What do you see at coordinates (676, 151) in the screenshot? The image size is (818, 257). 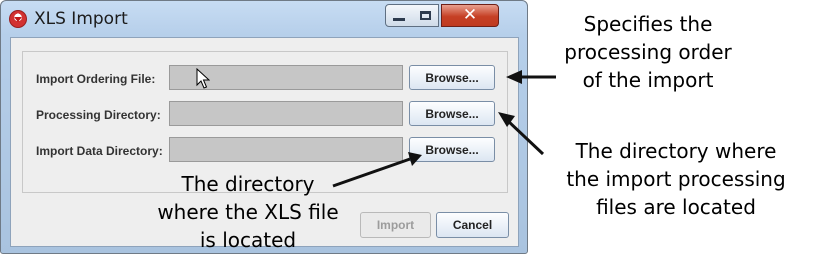 I see `annotation-processing-line: The directory where` at bounding box center [676, 151].